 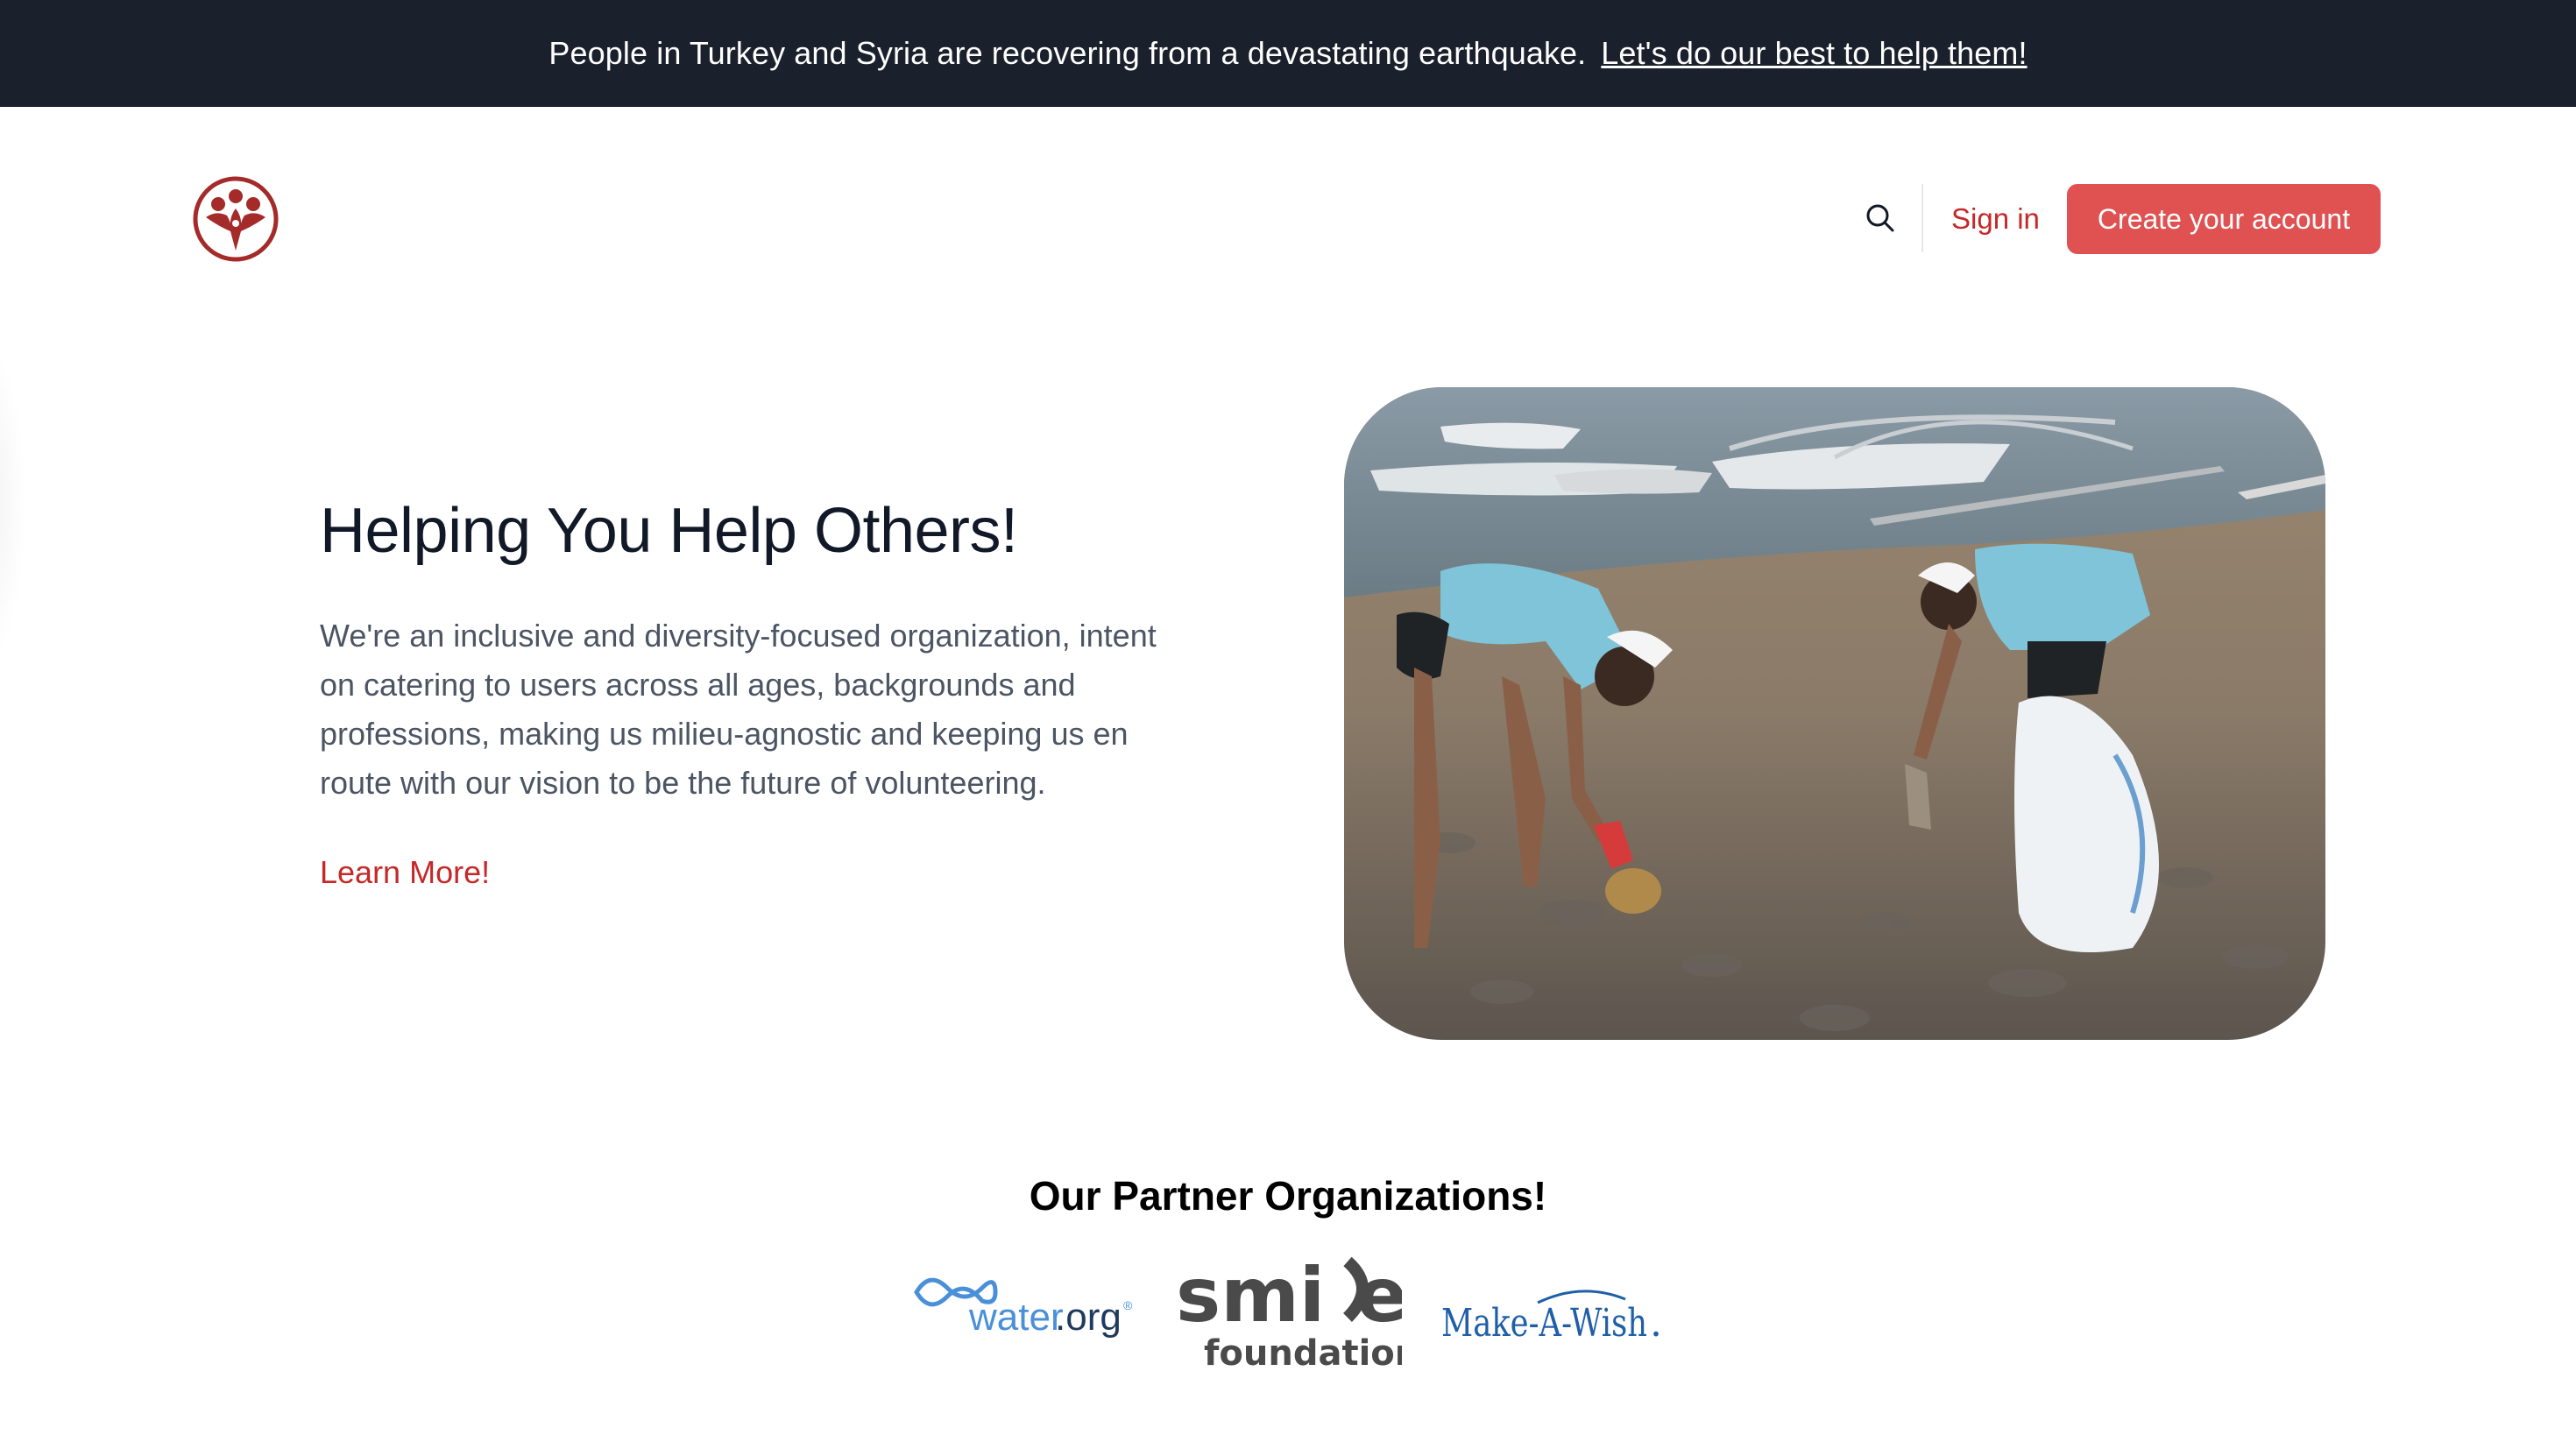 What do you see at coordinates (1544, 1323) in the screenshot?
I see `make-a-wish-text: Make-A-Wish` at bounding box center [1544, 1323].